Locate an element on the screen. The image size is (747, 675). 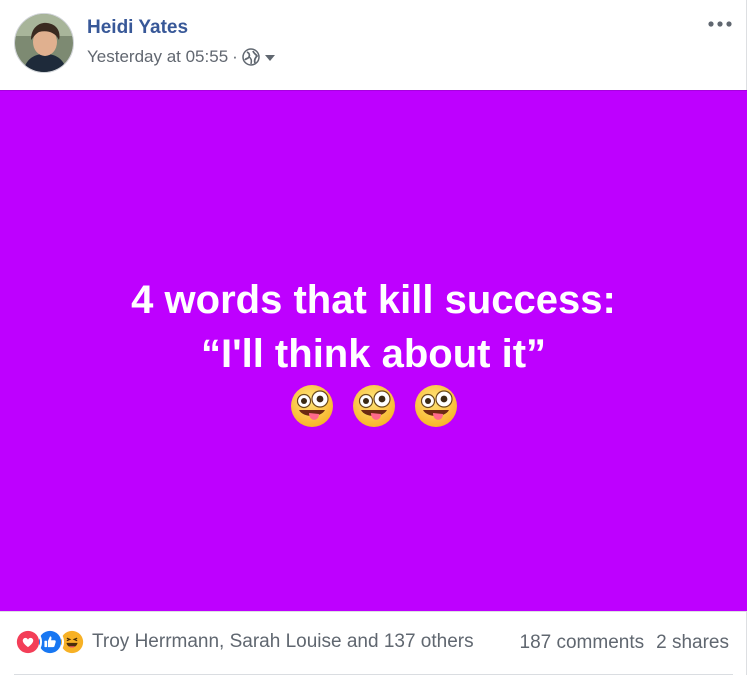
more-icon is located at coordinates (720, 24).